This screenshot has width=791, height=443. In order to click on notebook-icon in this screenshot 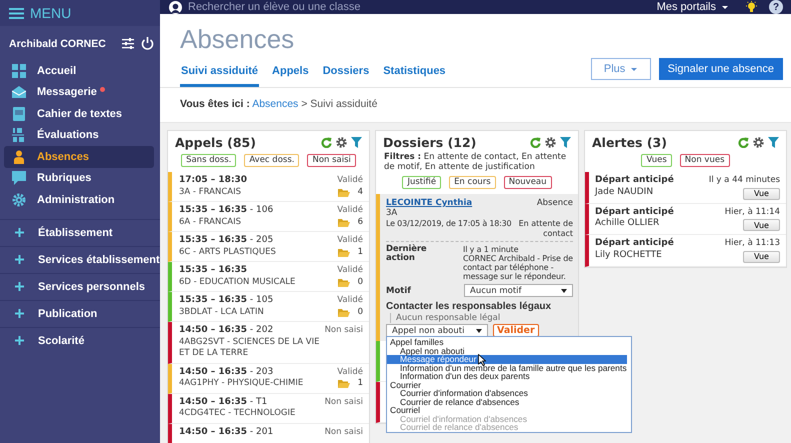, I will do `click(19, 113)`.